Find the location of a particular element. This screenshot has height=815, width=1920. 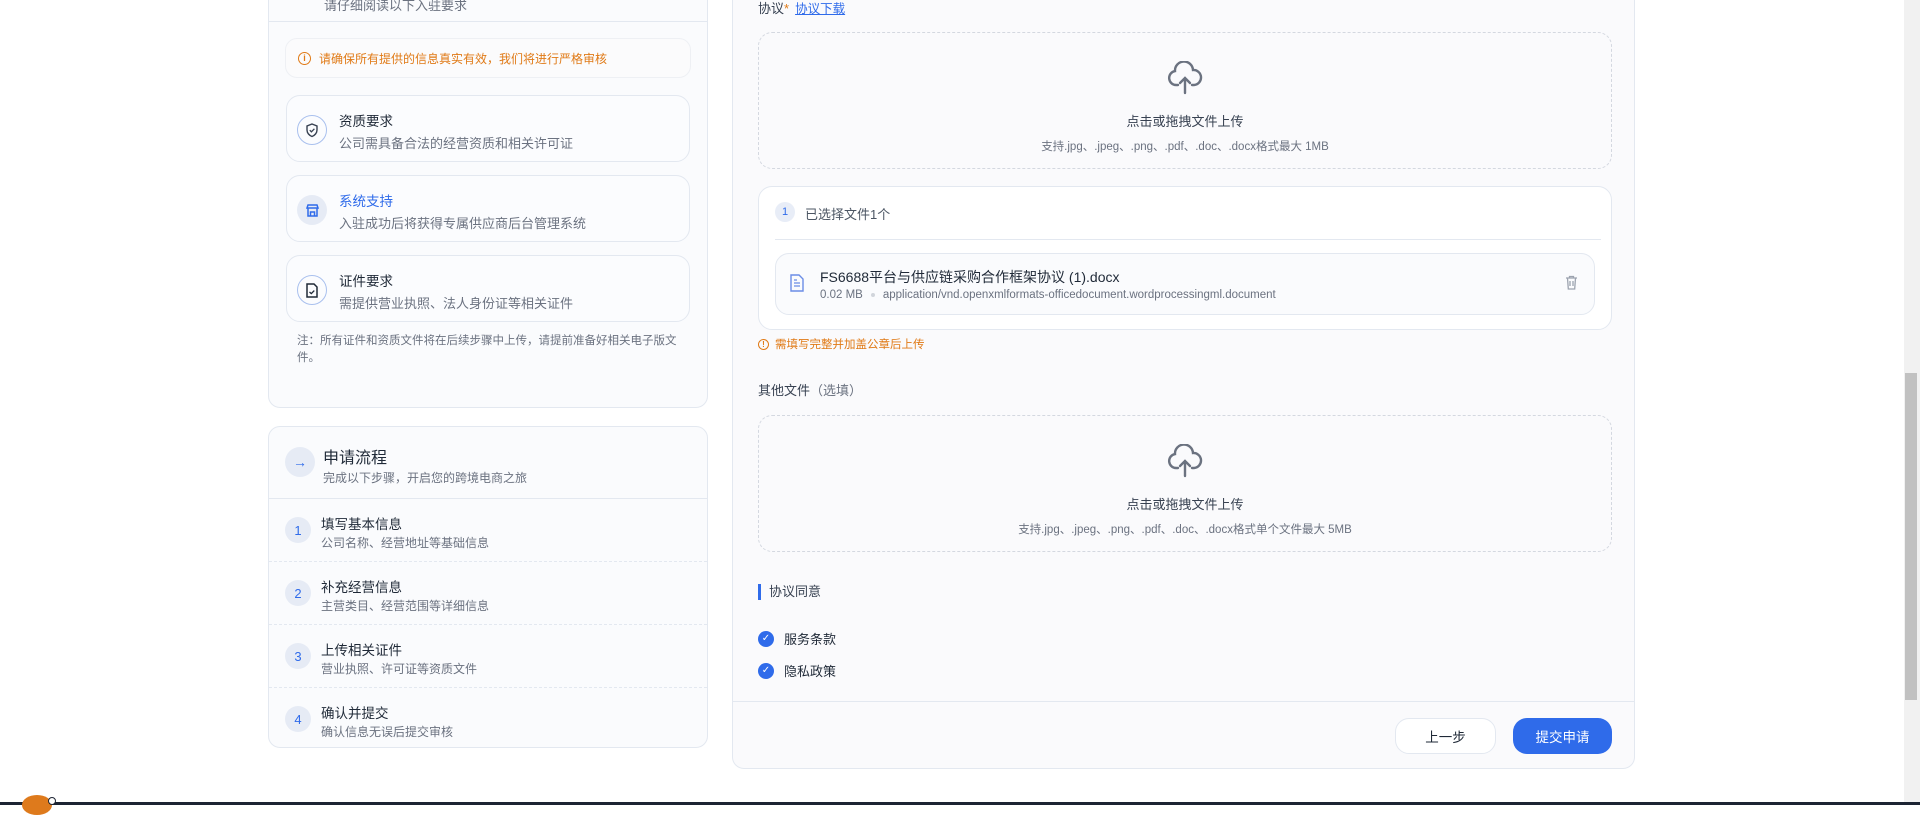

process-header: → 申请流程 完成以下步骤，开启您的跨境电商之旅 is located at coordinates (488, 463).